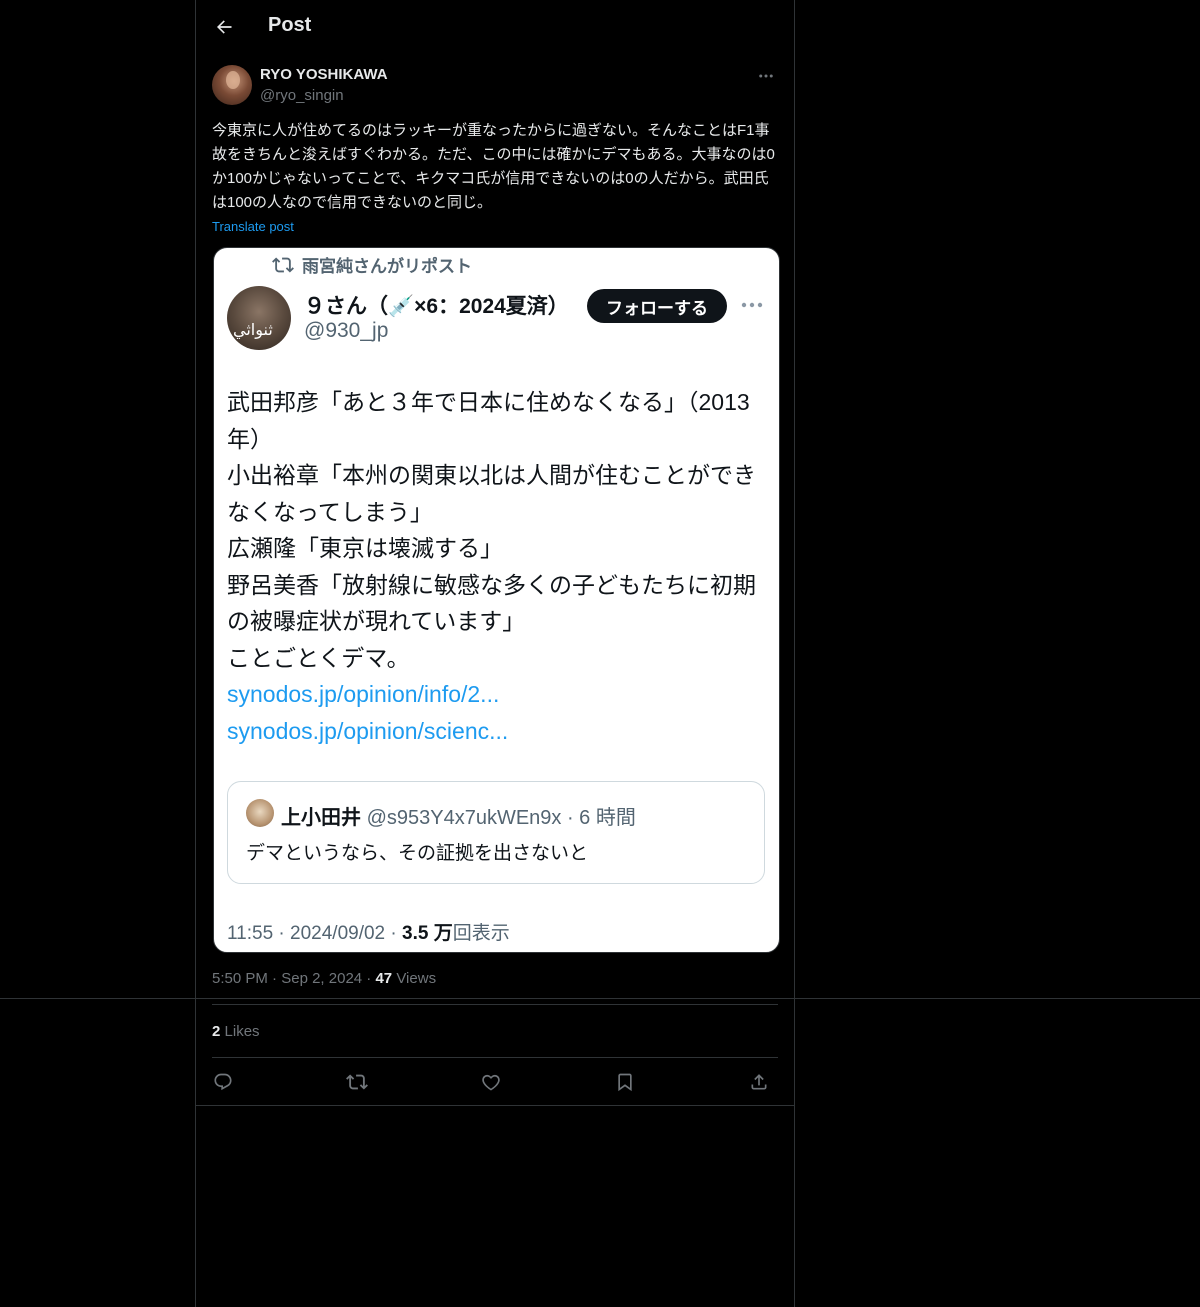  Describe the element at coordinates (346, 330) in the screenshot. I see `quoted-author-handle: @930_jp` at that location.